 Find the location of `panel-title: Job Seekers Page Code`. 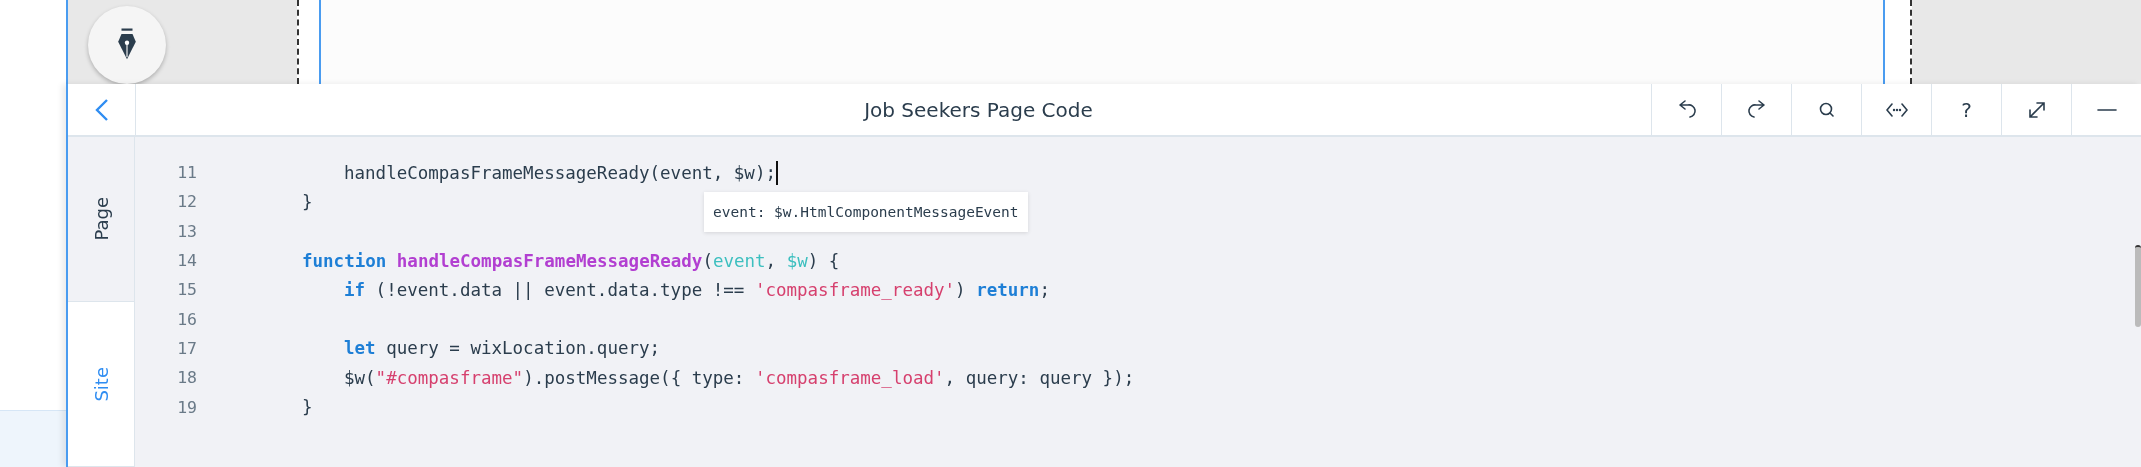

panel-title: Job Seekers Page Code is located at coordinates (978, 110).